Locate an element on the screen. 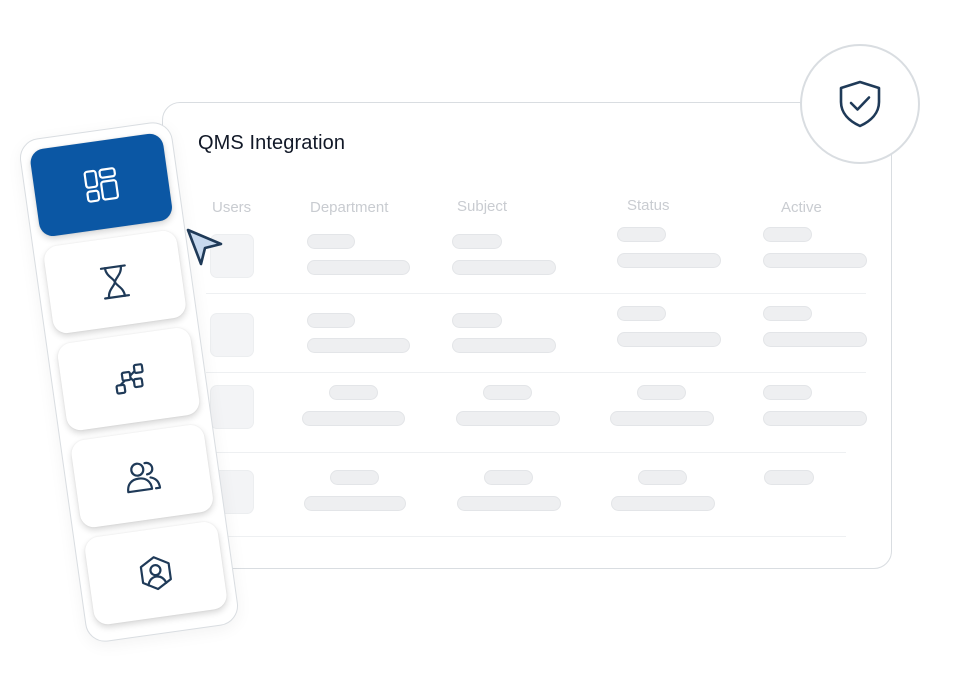  hourglass-icon is located at coordinates (115, 282).